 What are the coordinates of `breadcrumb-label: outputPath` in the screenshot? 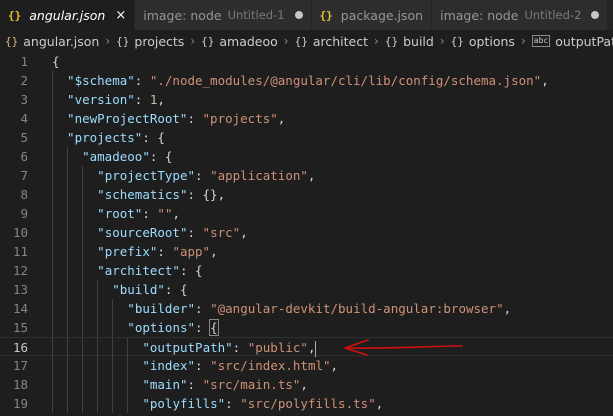 It's located at (584, 41).